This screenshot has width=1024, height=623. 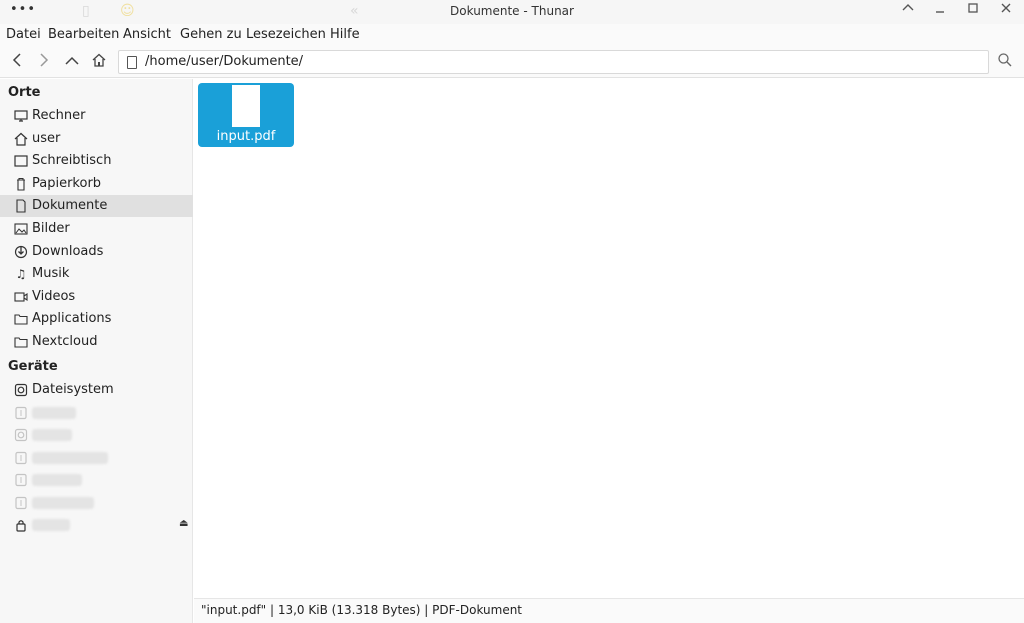 I want to click on forward-button, so click(x=44, y=62).